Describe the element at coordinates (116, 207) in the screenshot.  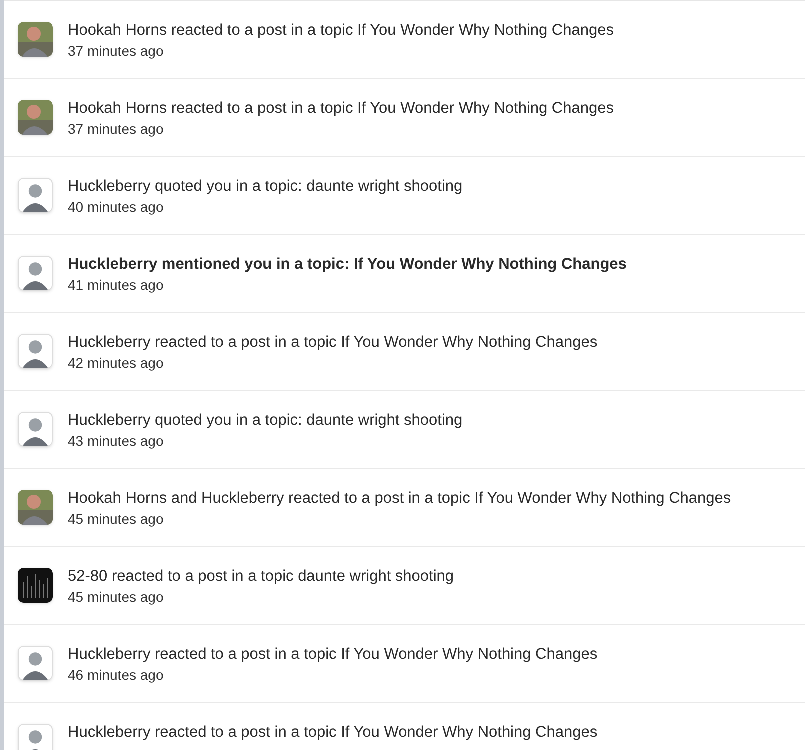
I see `timestamp: 40 minutes ago` at that location.